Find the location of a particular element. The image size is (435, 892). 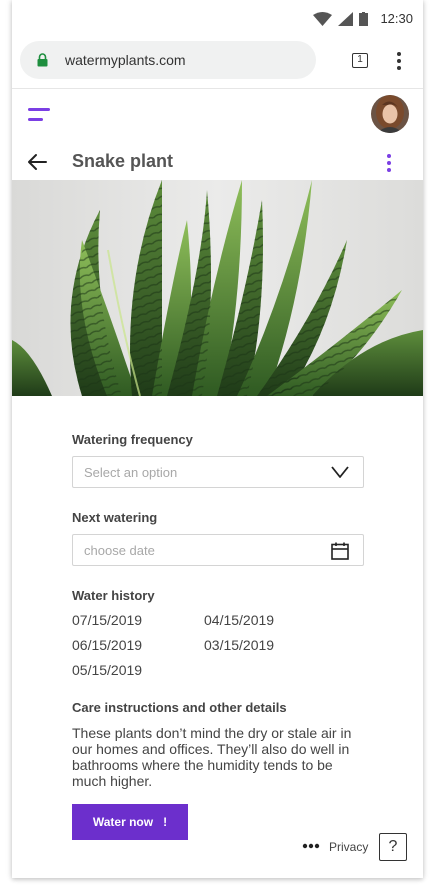

history-date: 05/15/2019 is located at coordinates (107, 670).